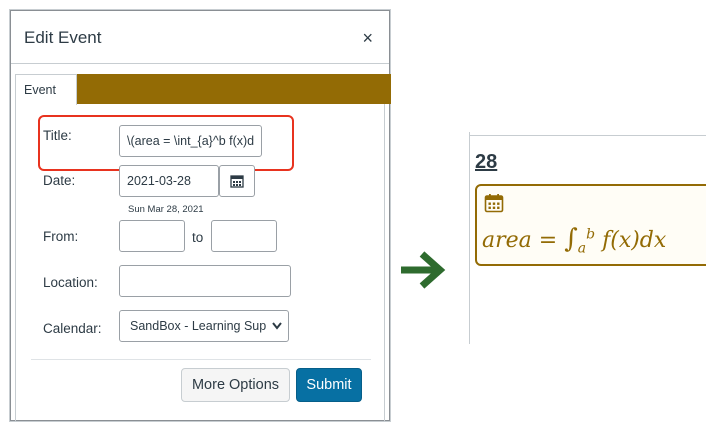 Image resolution: width=706 pixels, height=422 pixels. I want to click on calendar-event: area = ∫ab f(x)dx, so click(590, 225).